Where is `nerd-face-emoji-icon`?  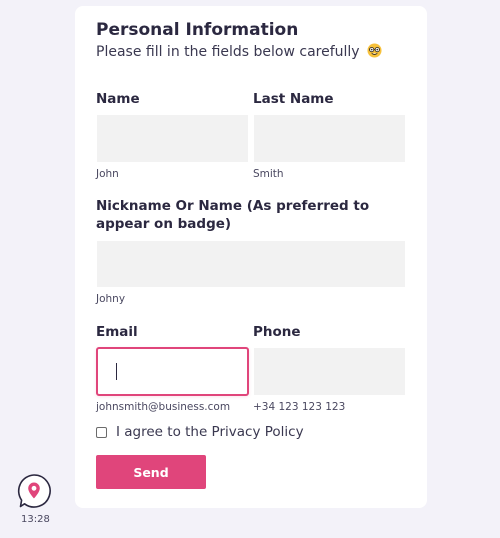
nerd-face-emoji-icon is located at coordinates (374, 50).